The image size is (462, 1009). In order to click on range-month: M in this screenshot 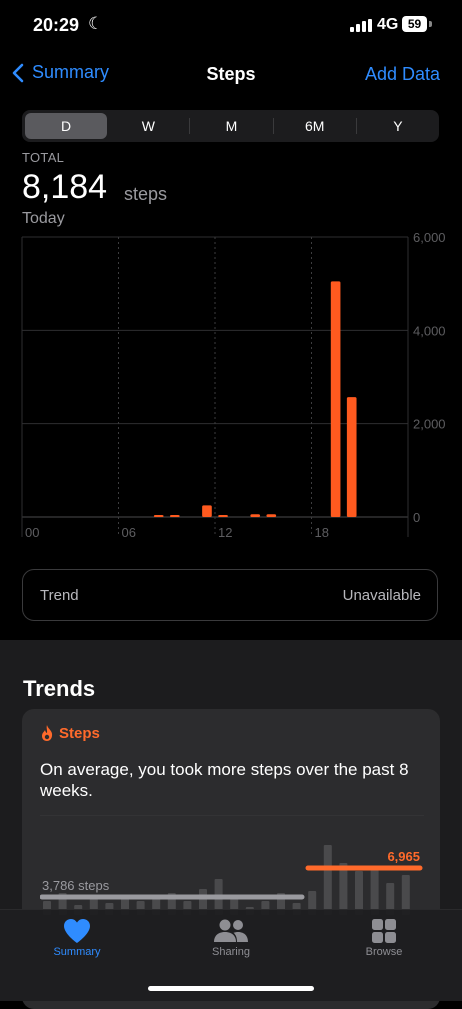, I will do `click(231, 126)`.